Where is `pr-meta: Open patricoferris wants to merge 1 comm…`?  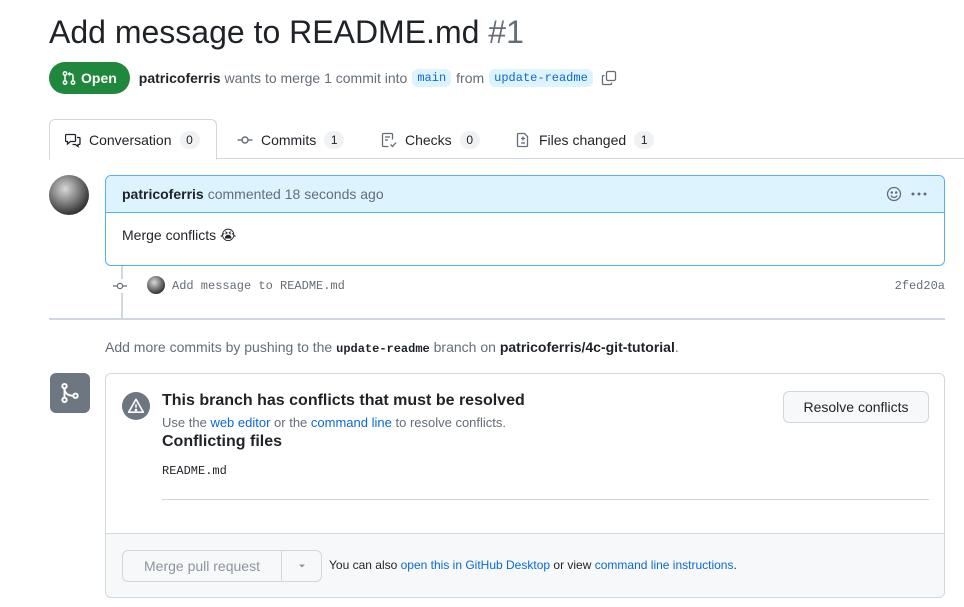 pr-meta: Open patricoferris wants to merge 1 comm… is located at coordinates (333, 78).